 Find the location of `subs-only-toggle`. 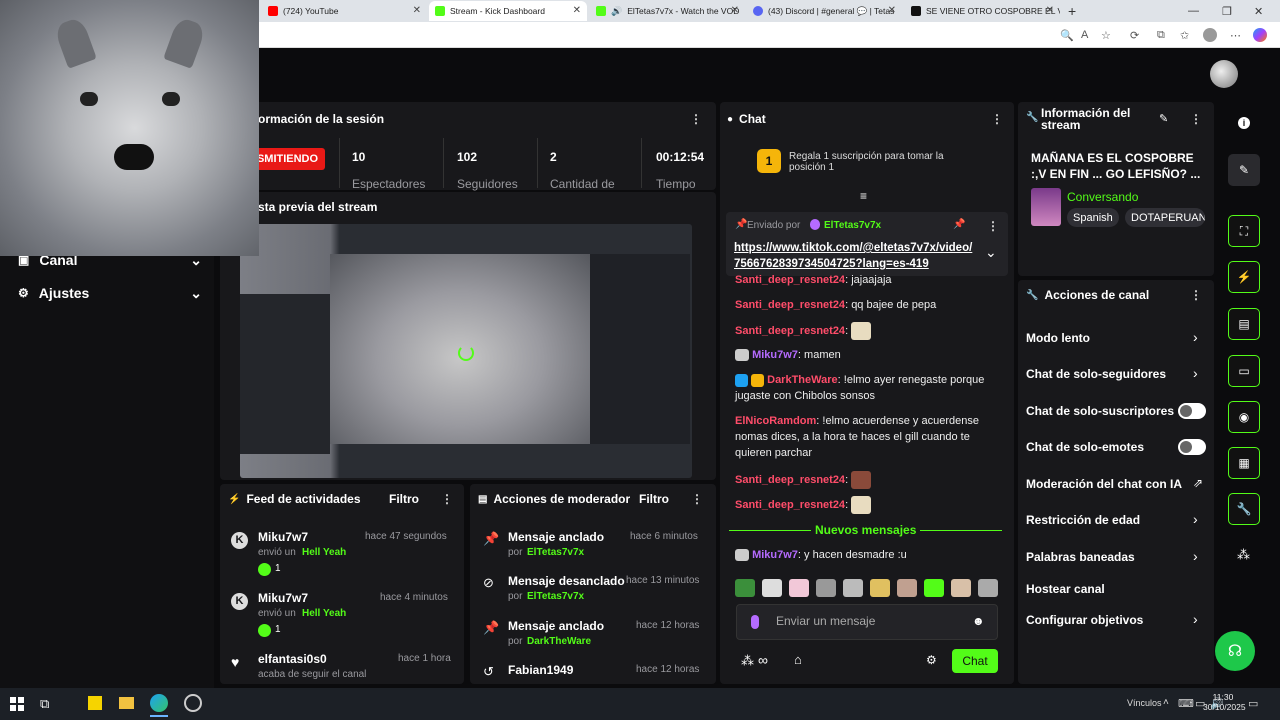

subs-only-toggle is located at coordinates (1192, 411).